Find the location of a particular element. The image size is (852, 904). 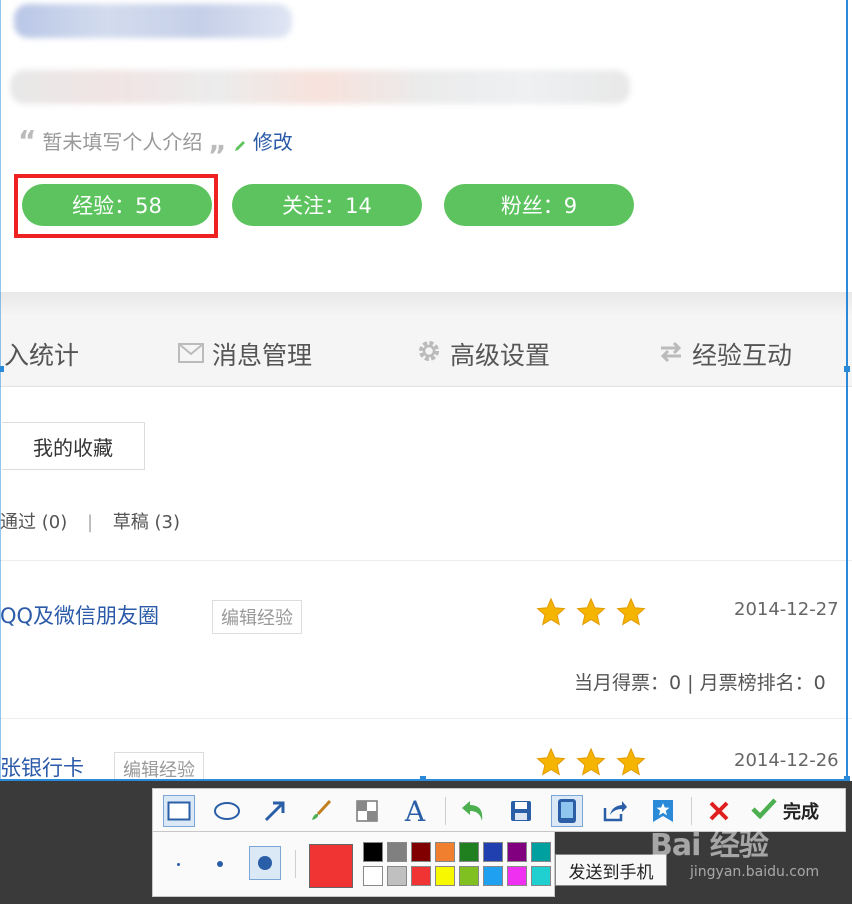

bio-close-quote: „ is located at coordinates (217, 140).